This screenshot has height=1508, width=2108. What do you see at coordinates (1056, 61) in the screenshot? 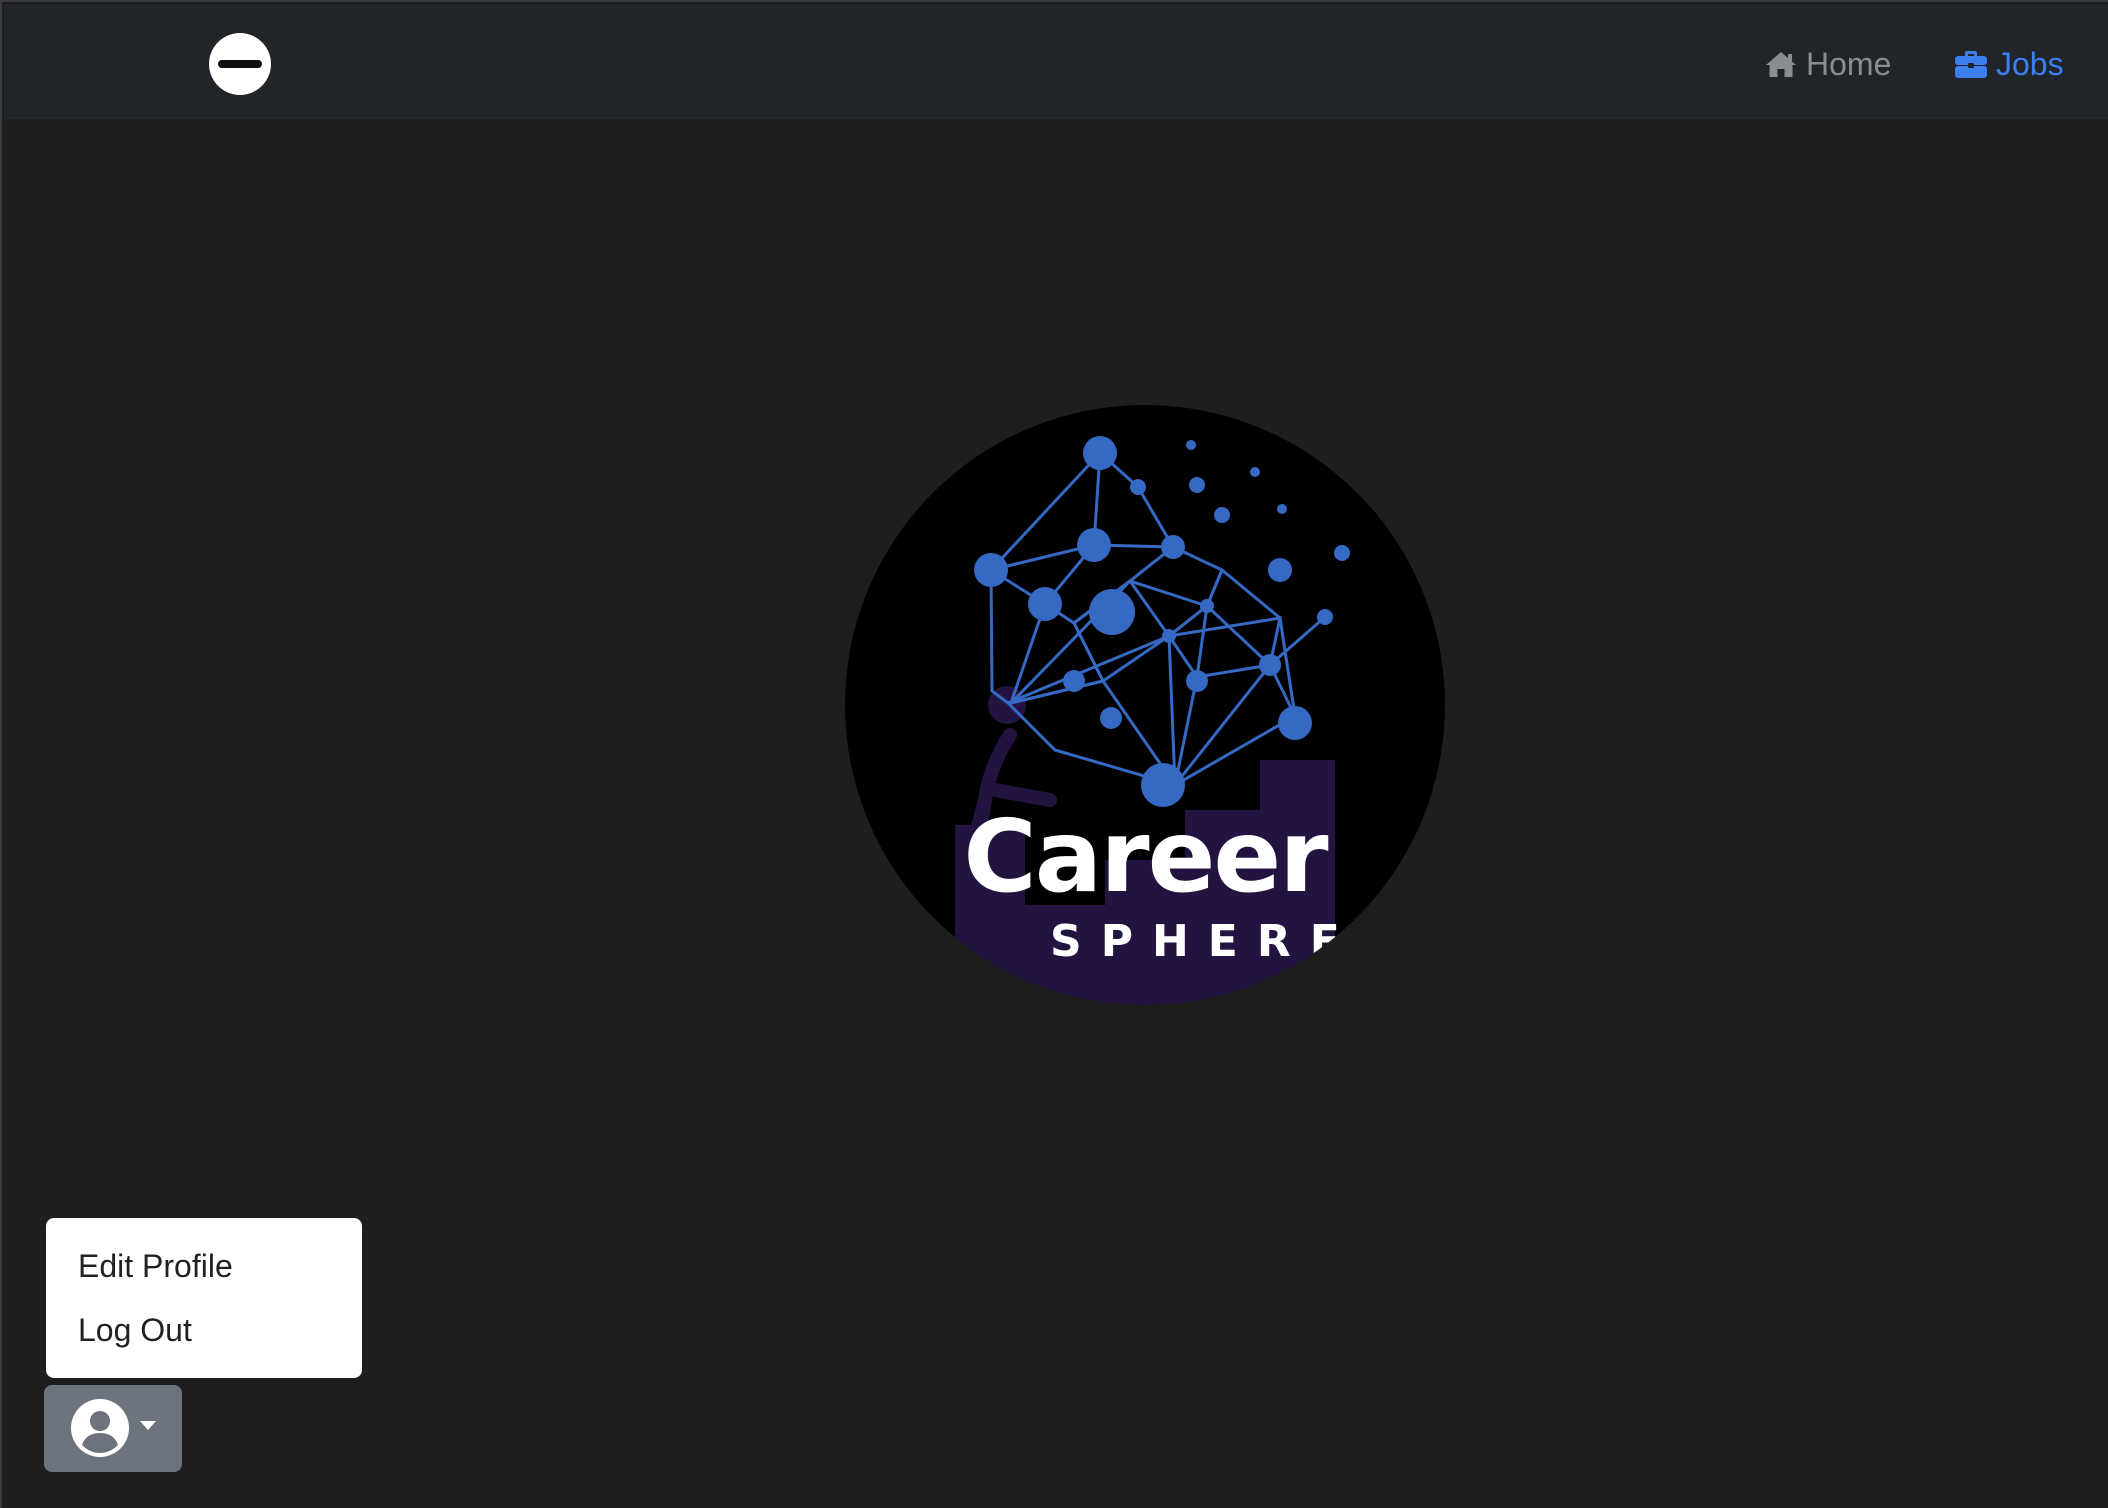
I see `top-navbar: Home Jobs` at bounding box center [1056, 61].